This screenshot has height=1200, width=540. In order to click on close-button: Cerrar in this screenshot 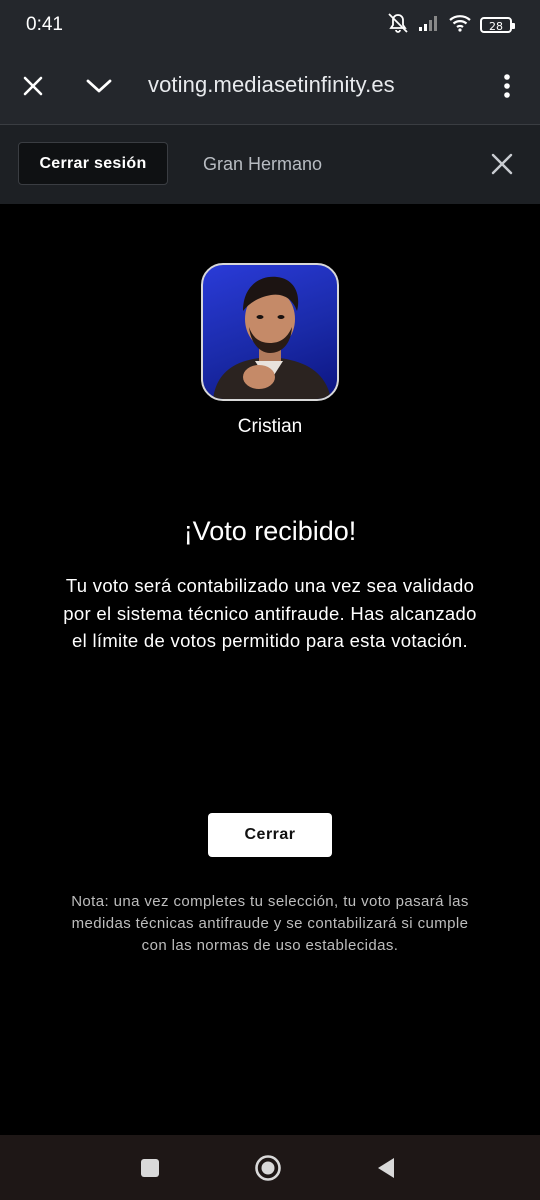, I will do `click(270, 835)`.